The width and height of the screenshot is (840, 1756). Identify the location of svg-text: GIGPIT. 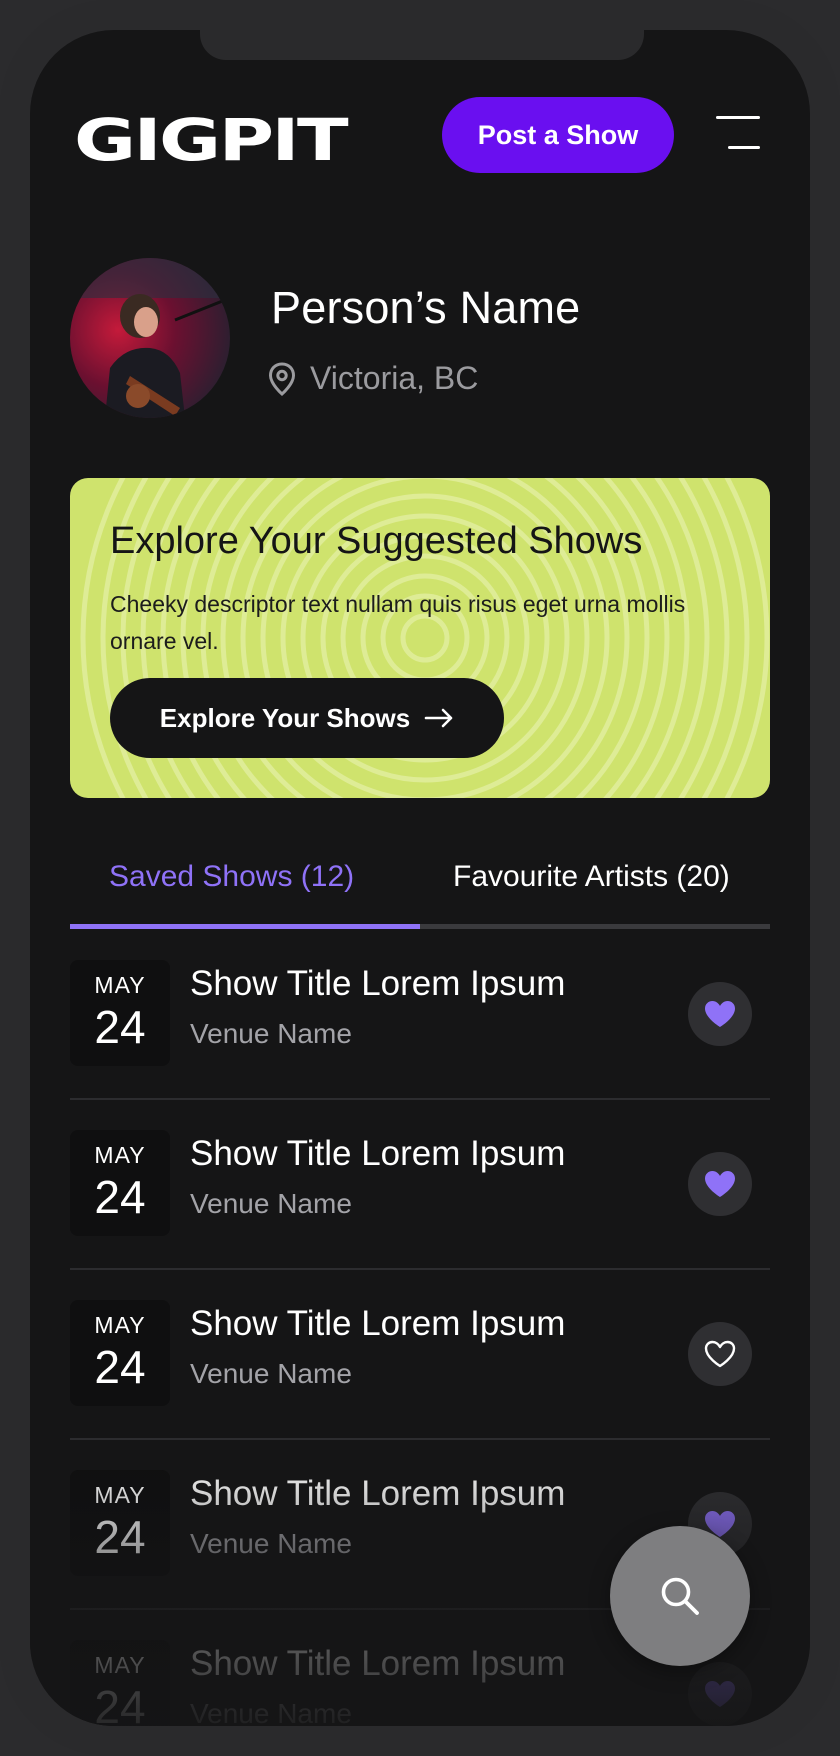
(211, 139).